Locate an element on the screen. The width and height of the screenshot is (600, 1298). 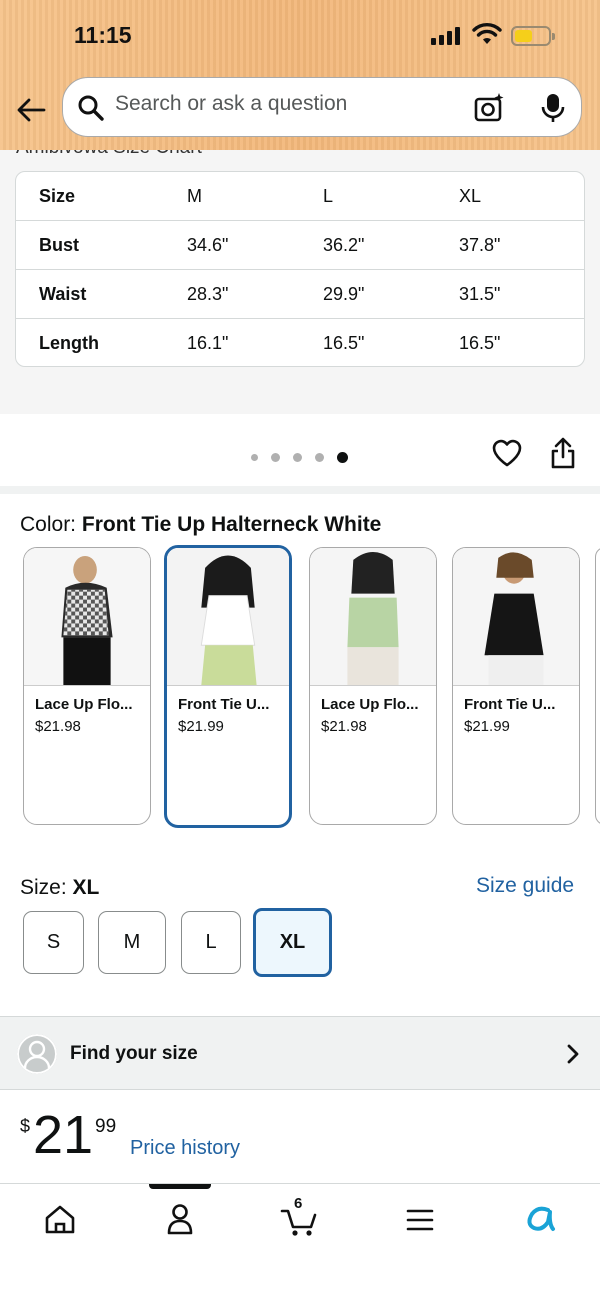
size-option-xl-selected: XL is located at coordinates (292, 942).